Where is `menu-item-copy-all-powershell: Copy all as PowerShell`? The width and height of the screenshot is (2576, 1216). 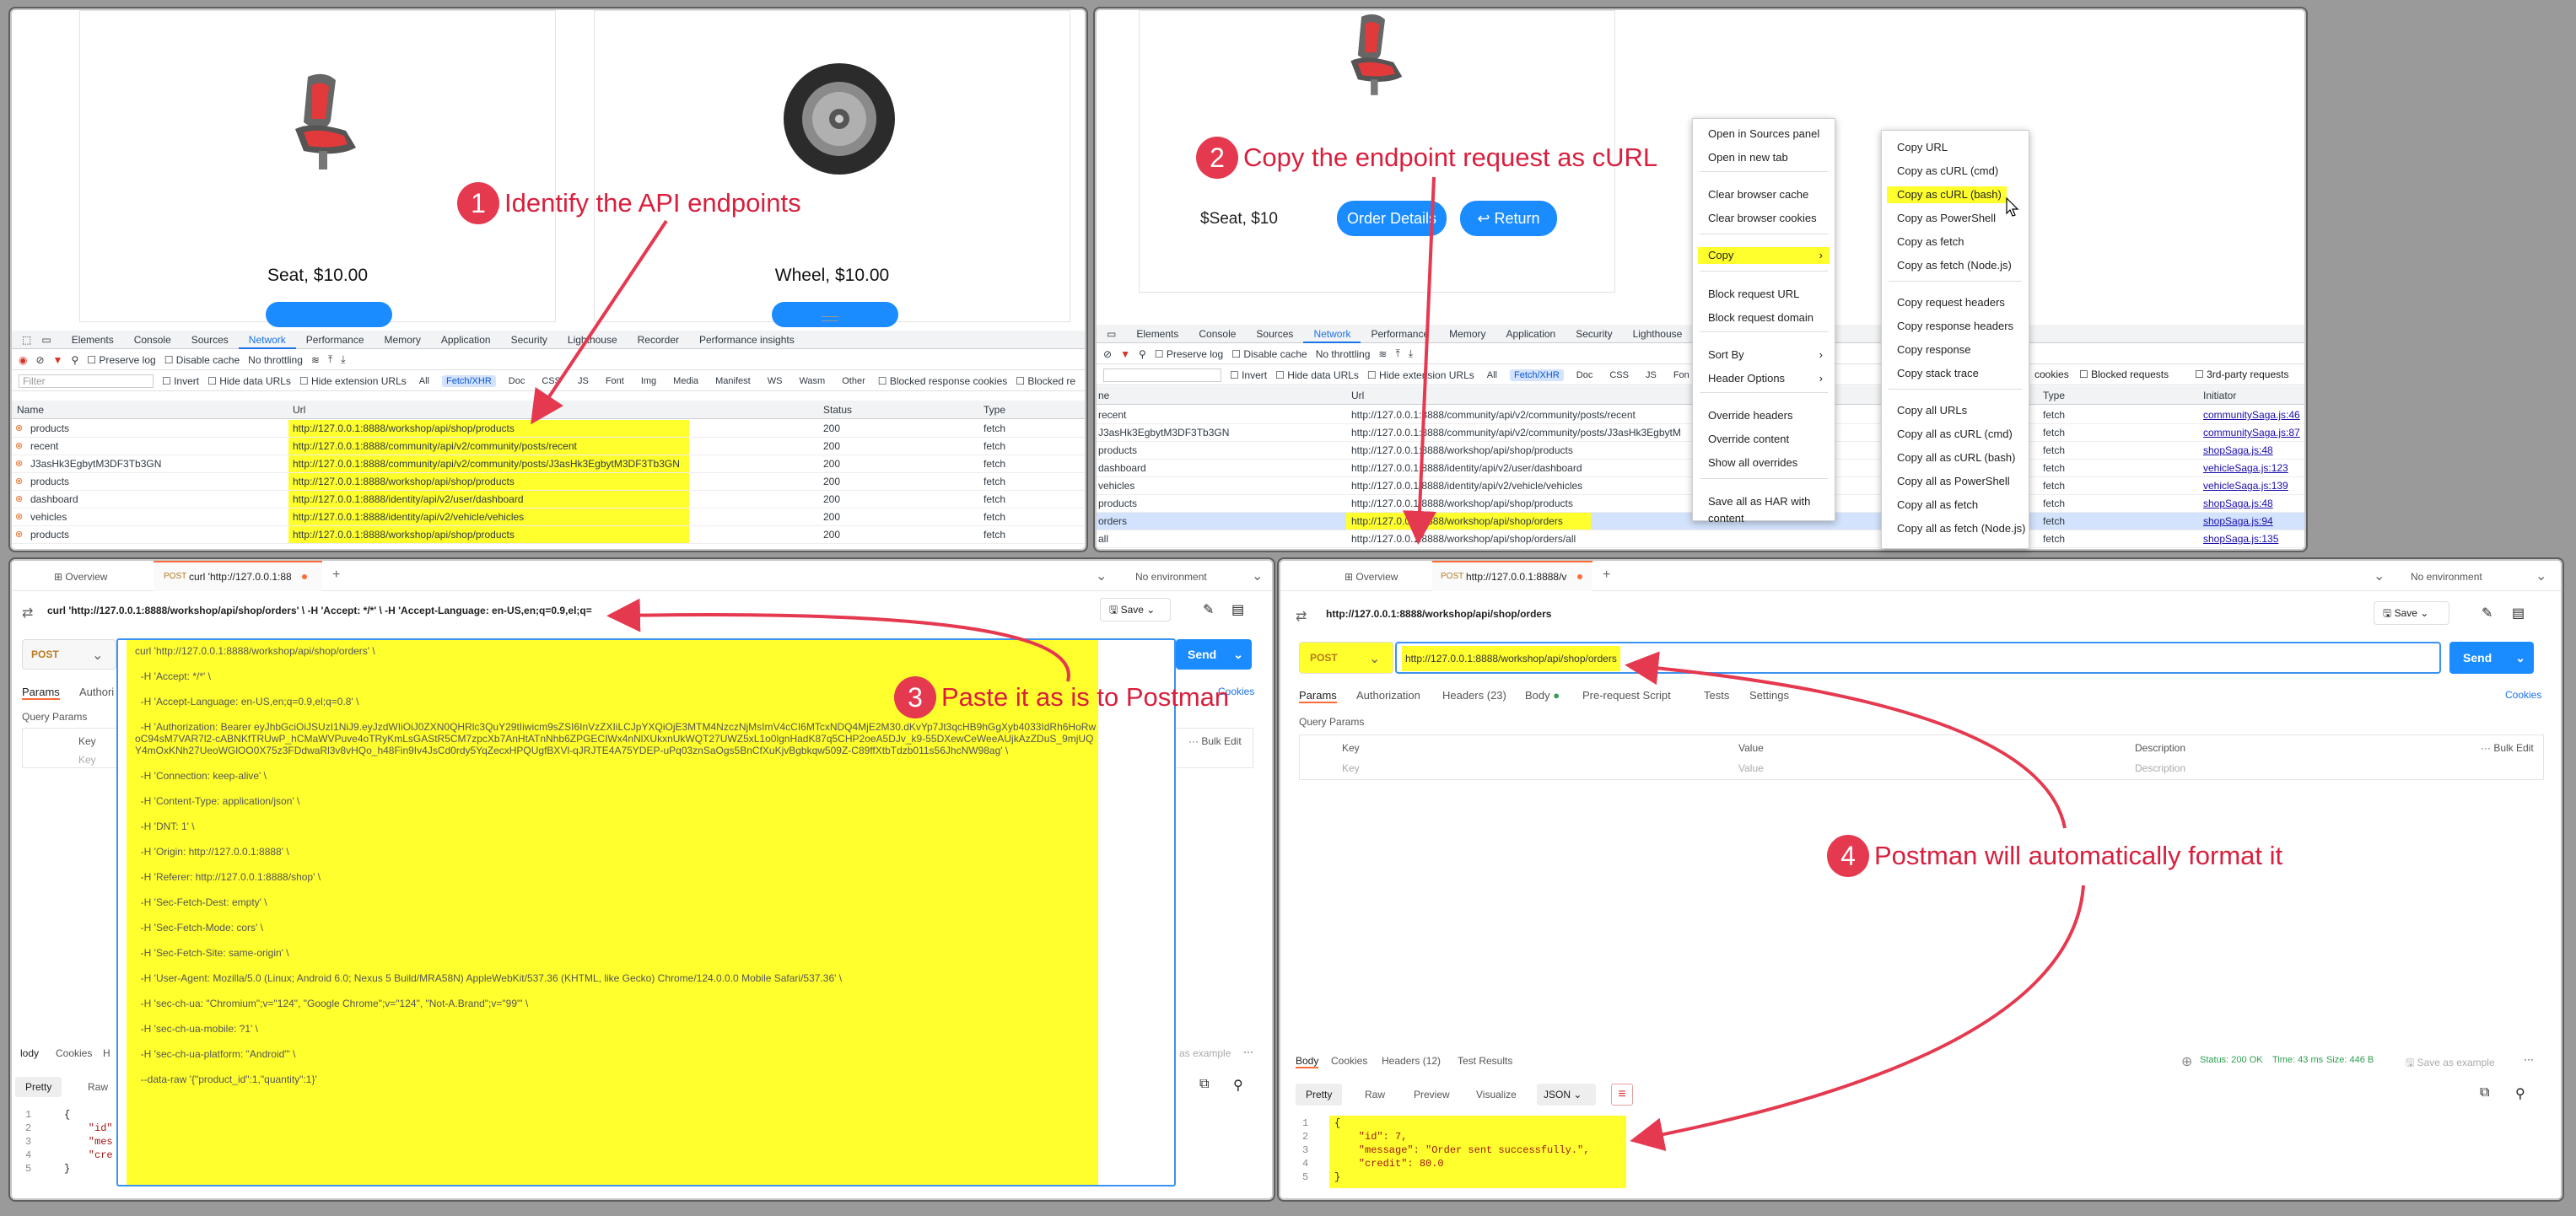 menu-item-copy-all-powershell: Copy all as PowerShell is located at coordinates (1955, 481).